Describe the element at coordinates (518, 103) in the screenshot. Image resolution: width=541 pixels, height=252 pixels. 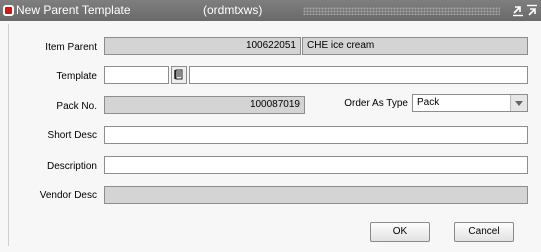
I see `chevron-down-icon` at that location.